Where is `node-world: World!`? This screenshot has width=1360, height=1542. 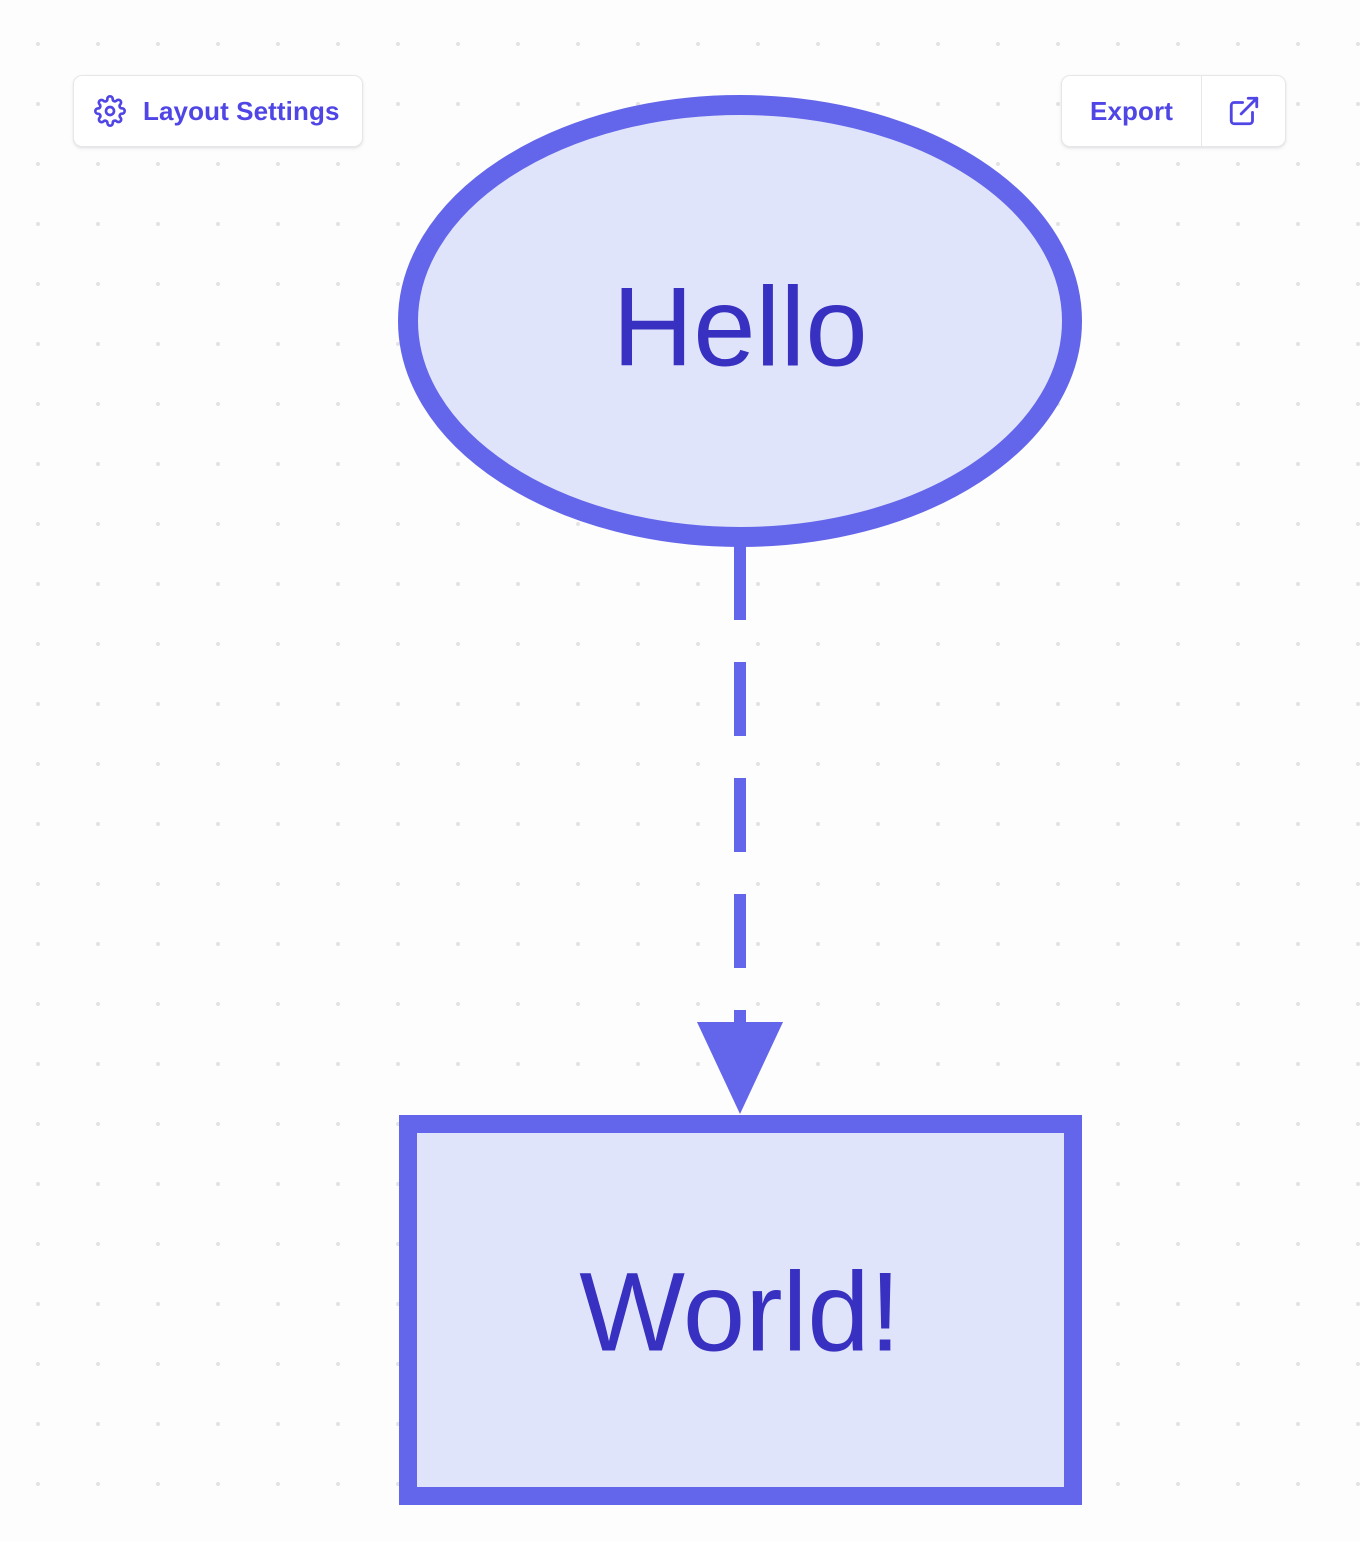 node-world: World! is located at coordinates (740, 1310).